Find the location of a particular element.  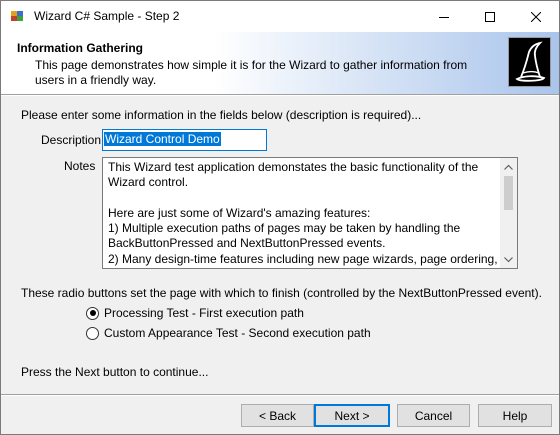

description-label: Description is located at coordinates (71, 140).